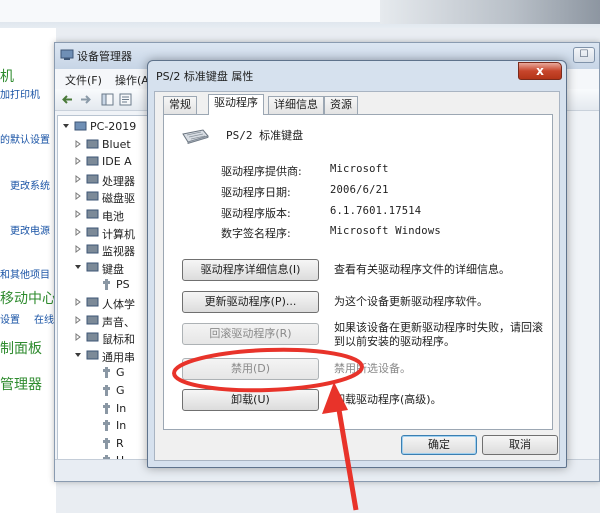  Describe the element at coordinates (30, 184) in the screenshot. I see `cp-link-change-system: 更改系统` at that location.